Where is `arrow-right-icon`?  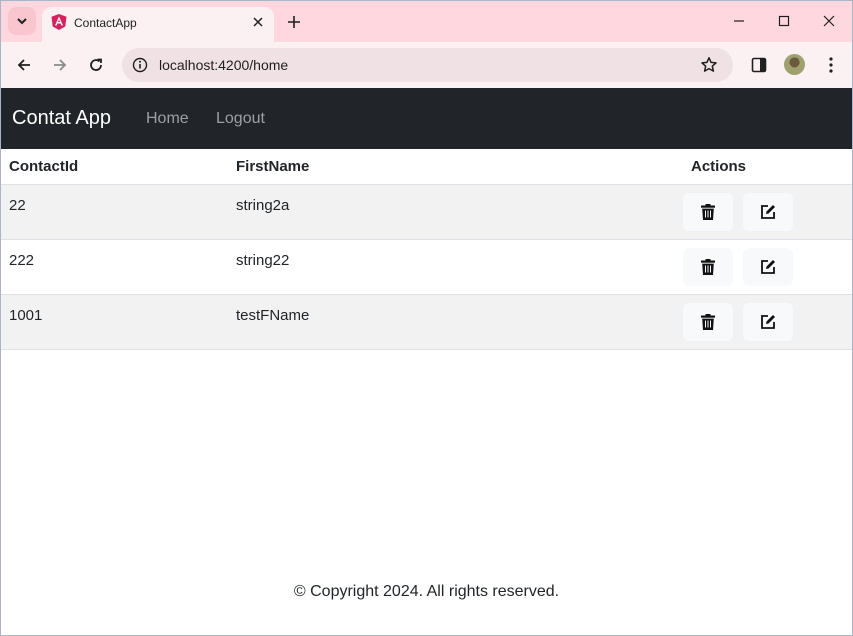 arrow-right-icon is located at coordinates (60, 65).